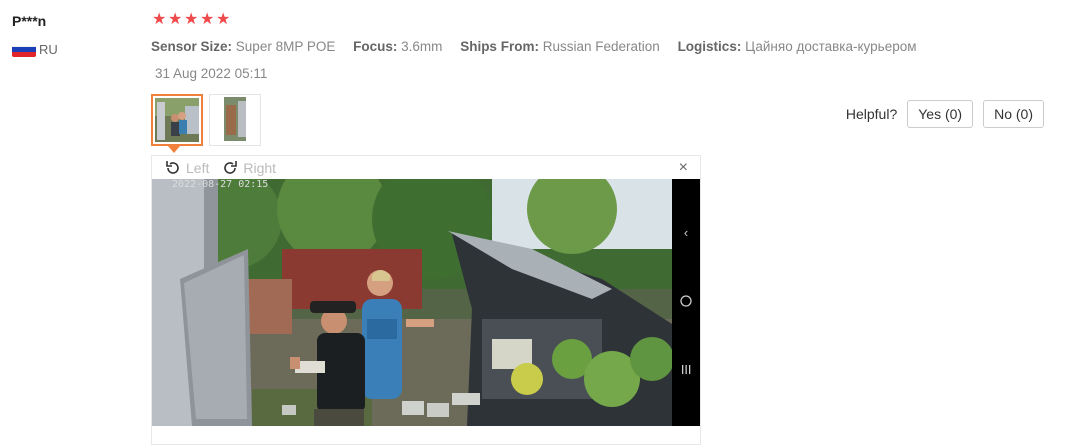  I want to click on rotate-left-button: Left, so click(186, 168).